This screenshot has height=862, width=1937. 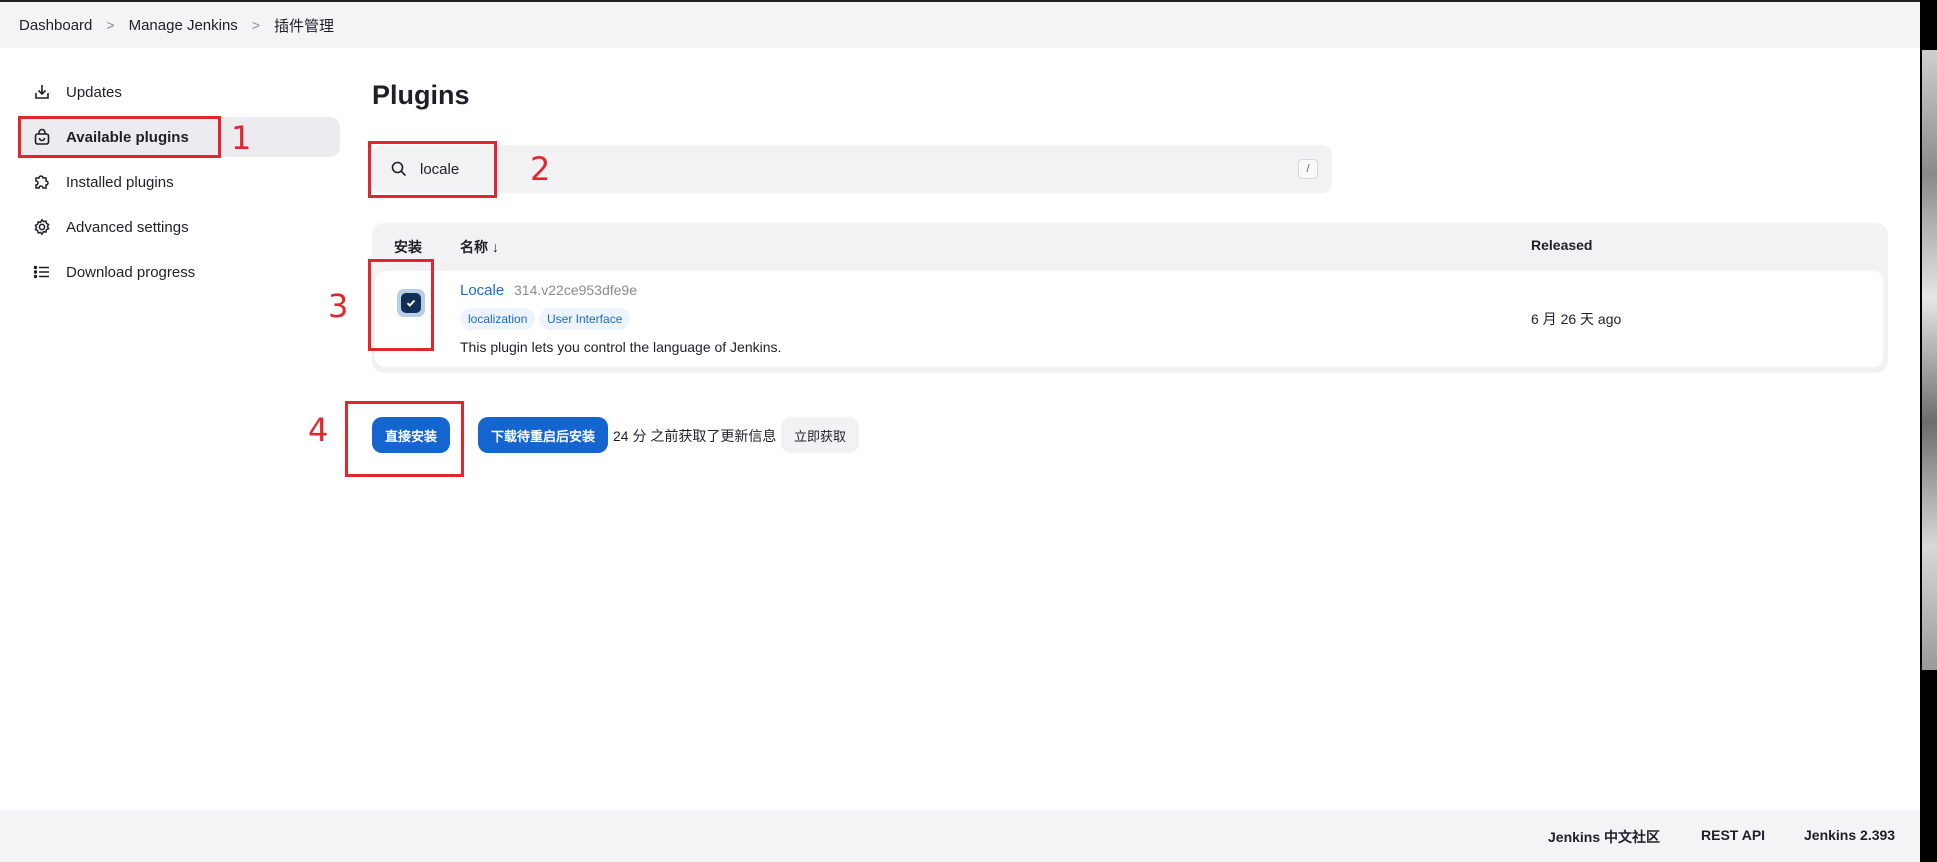 I want to click on update-info-text: 24 分 之前获取了更新信息, so click(x=695, y=436).